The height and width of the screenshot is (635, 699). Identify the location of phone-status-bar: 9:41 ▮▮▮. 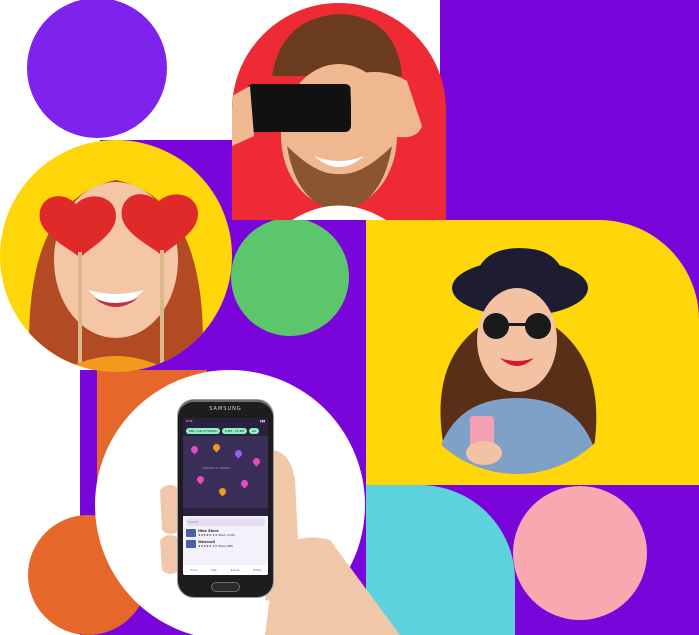
(225, 422).